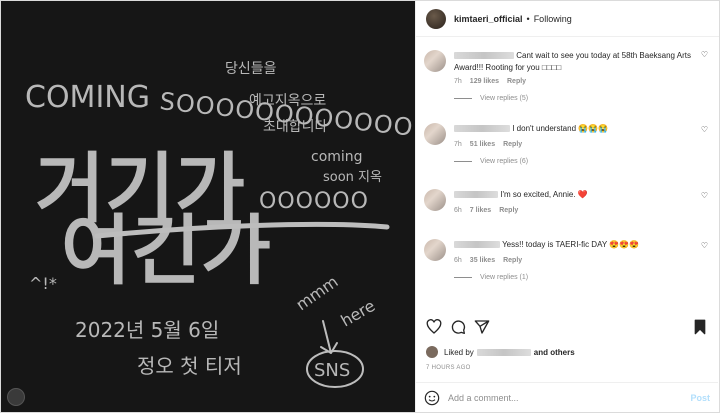  Describe the element at coordinates (316, 293) in the screenshot. I see `mmm-text: mmm` at that location.